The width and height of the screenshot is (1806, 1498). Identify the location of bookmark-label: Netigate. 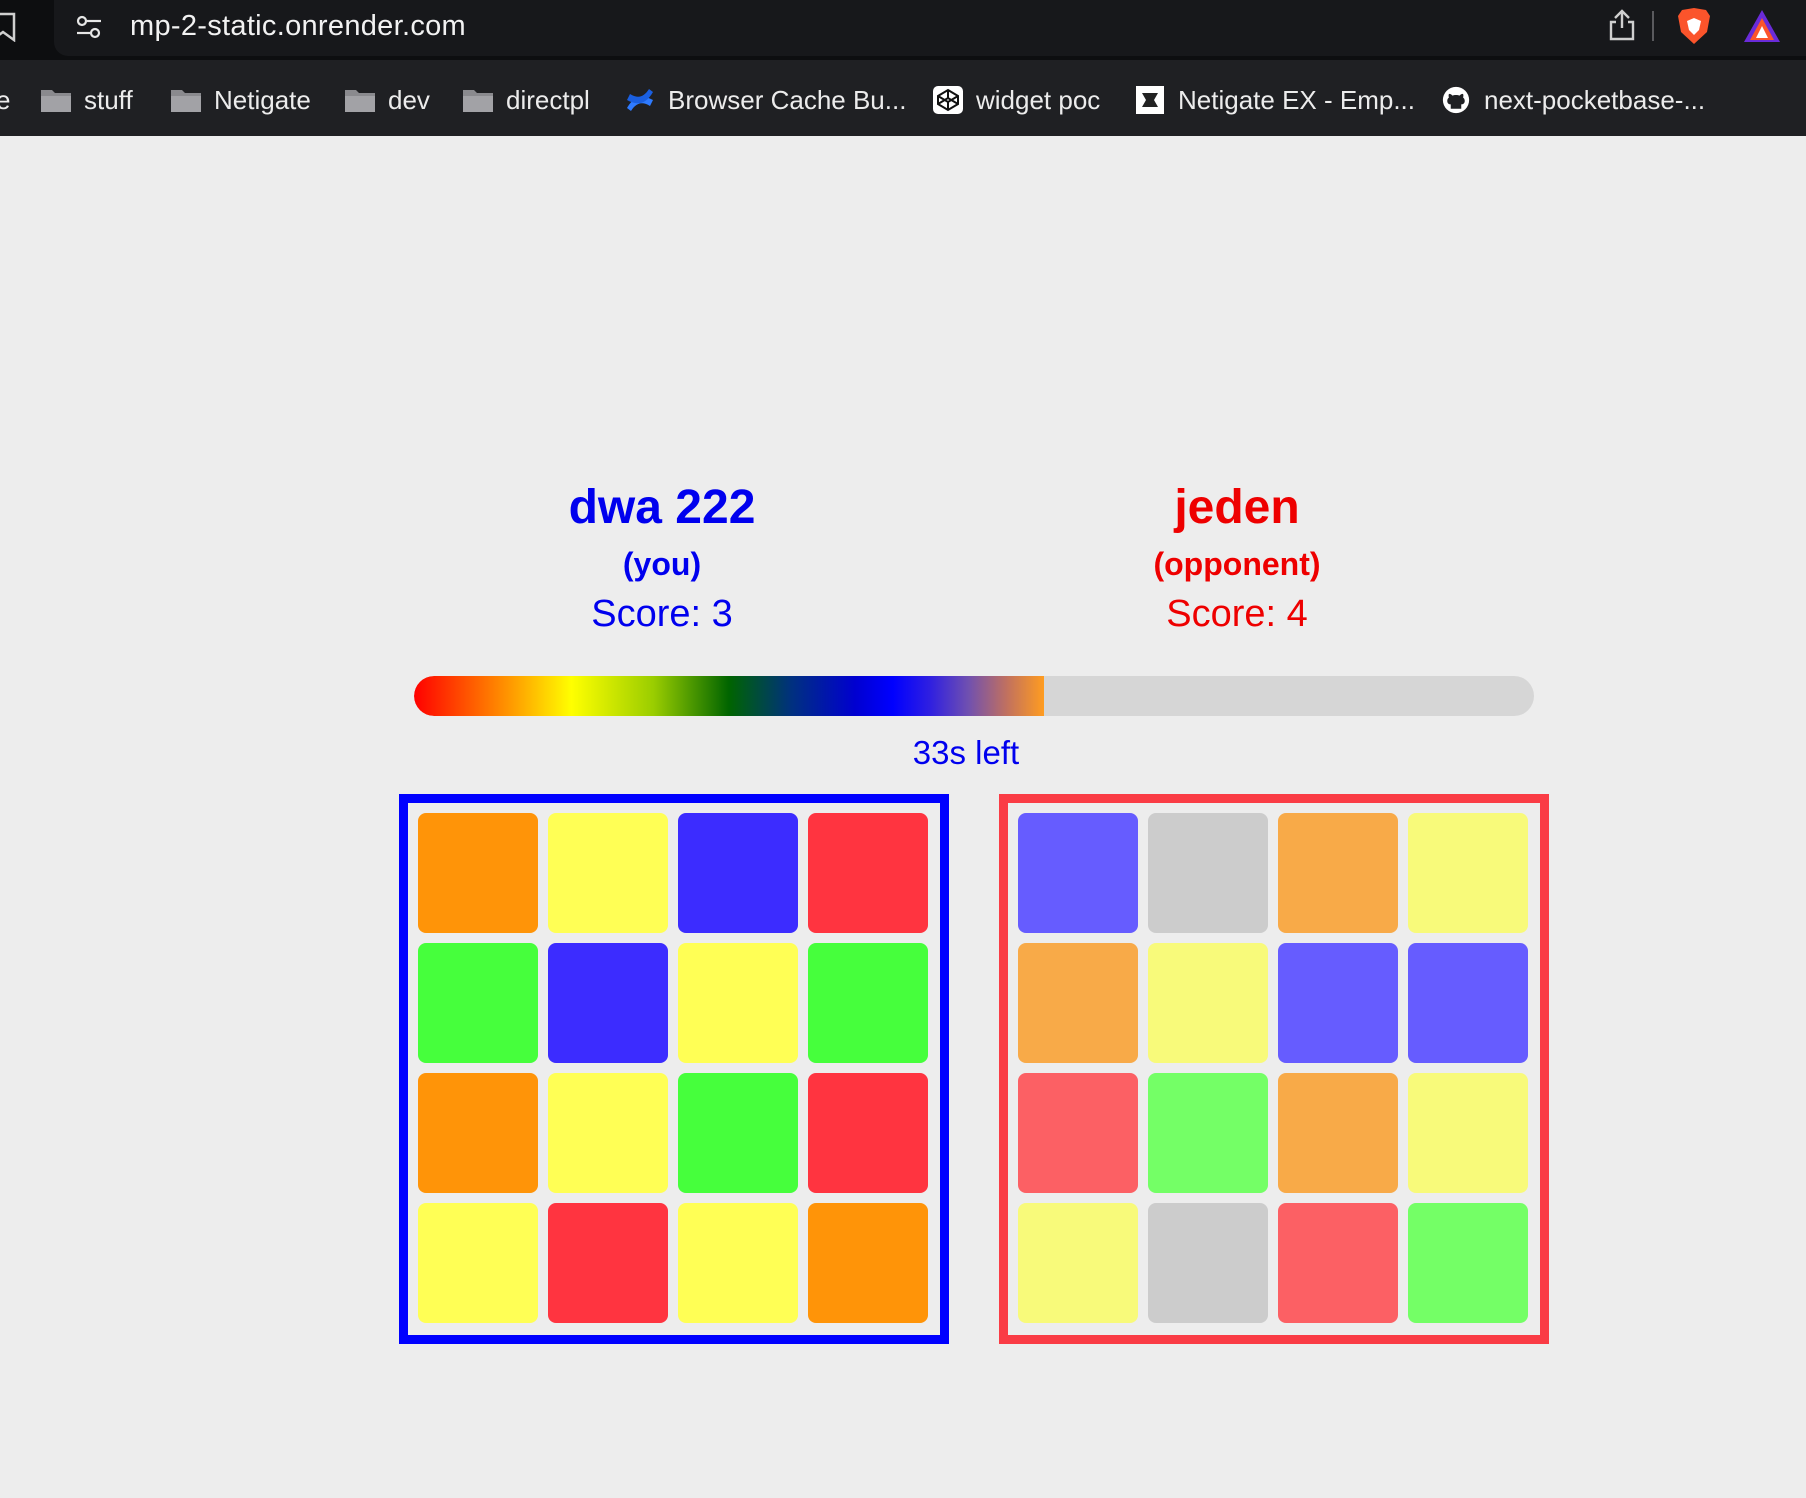
(262, 99).